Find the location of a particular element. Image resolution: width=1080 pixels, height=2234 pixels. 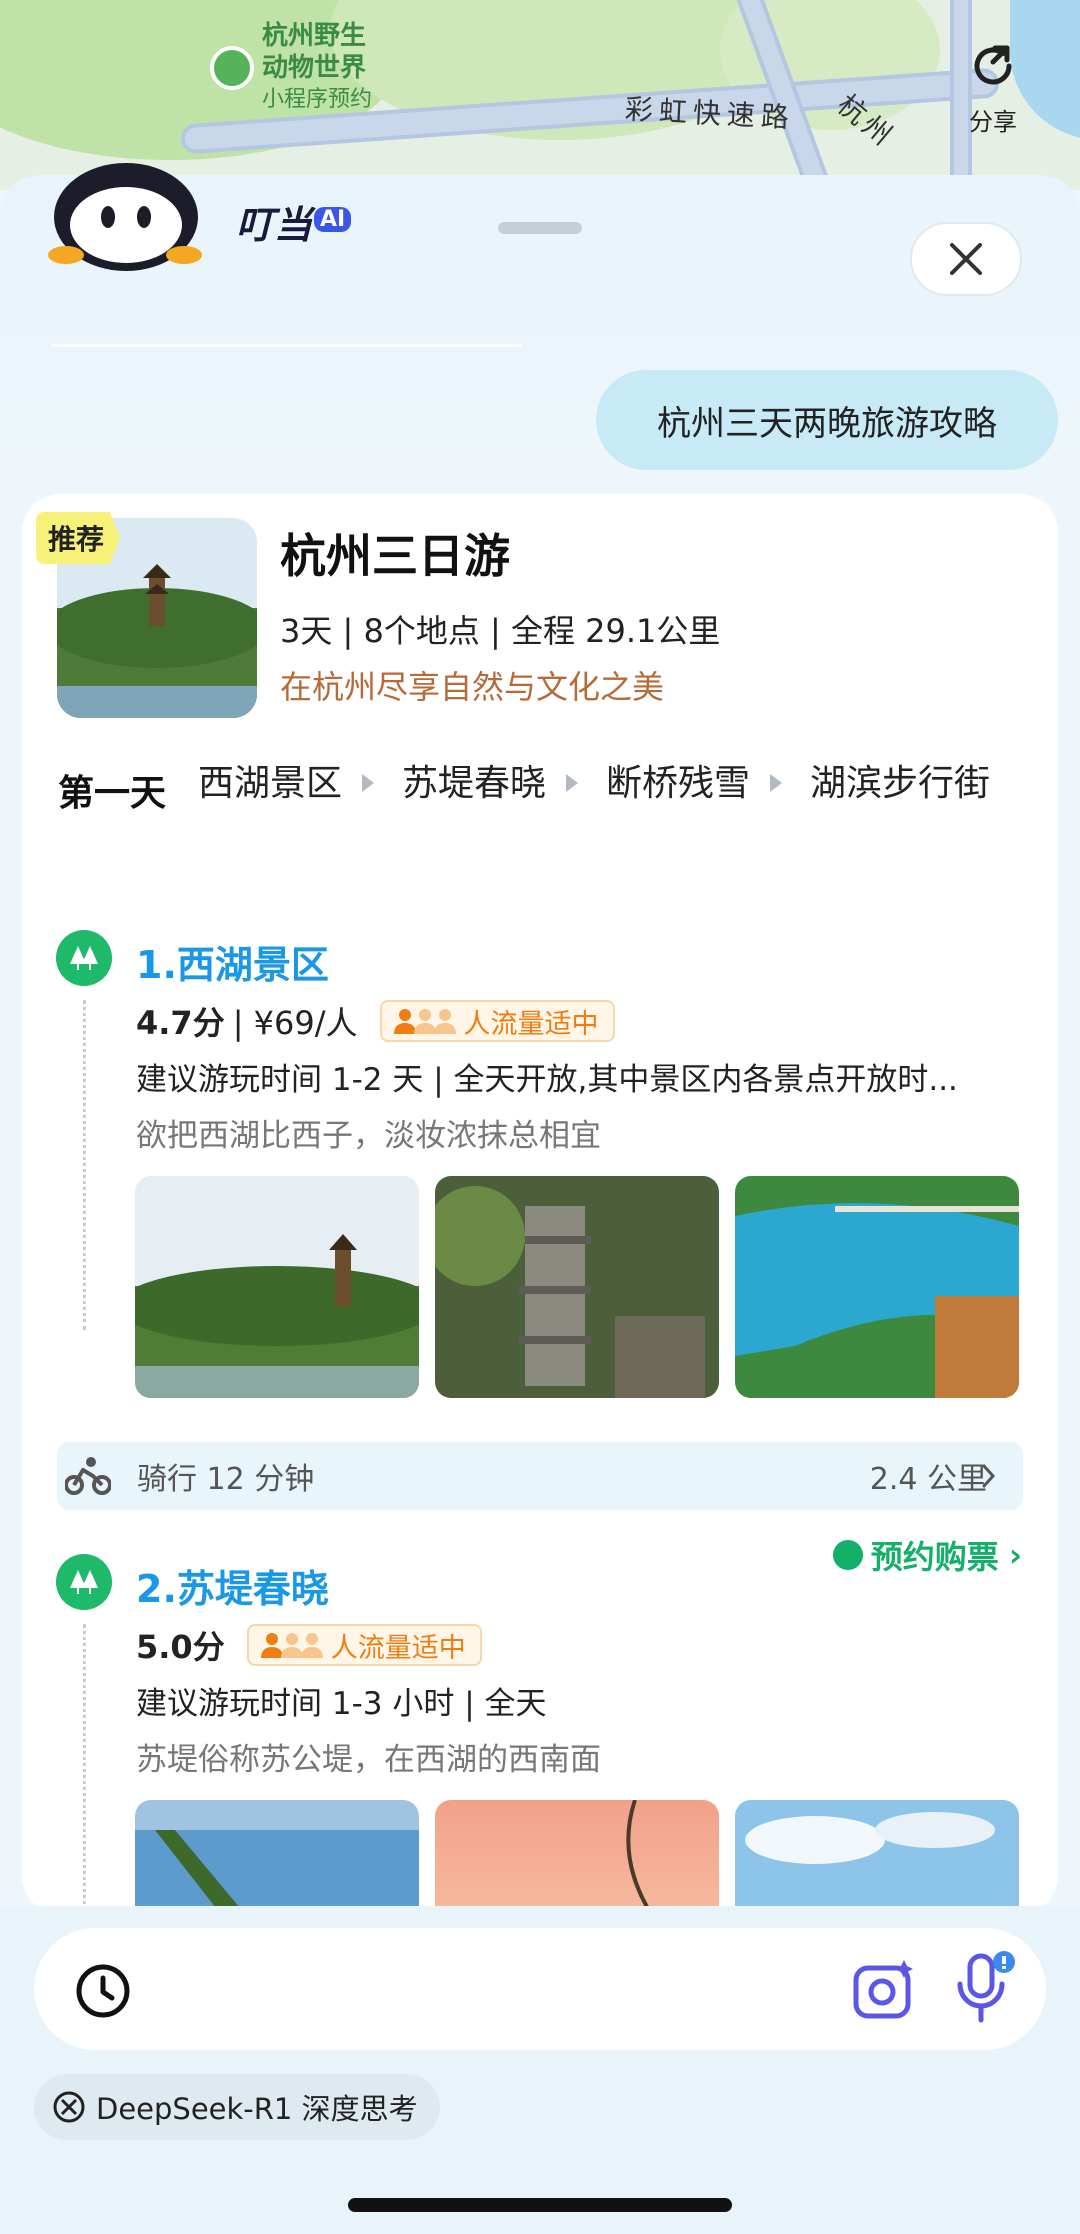

map-poi-zoo: 杭州野生 动物世界 小程序预约 is located at coordinates (291, 68).